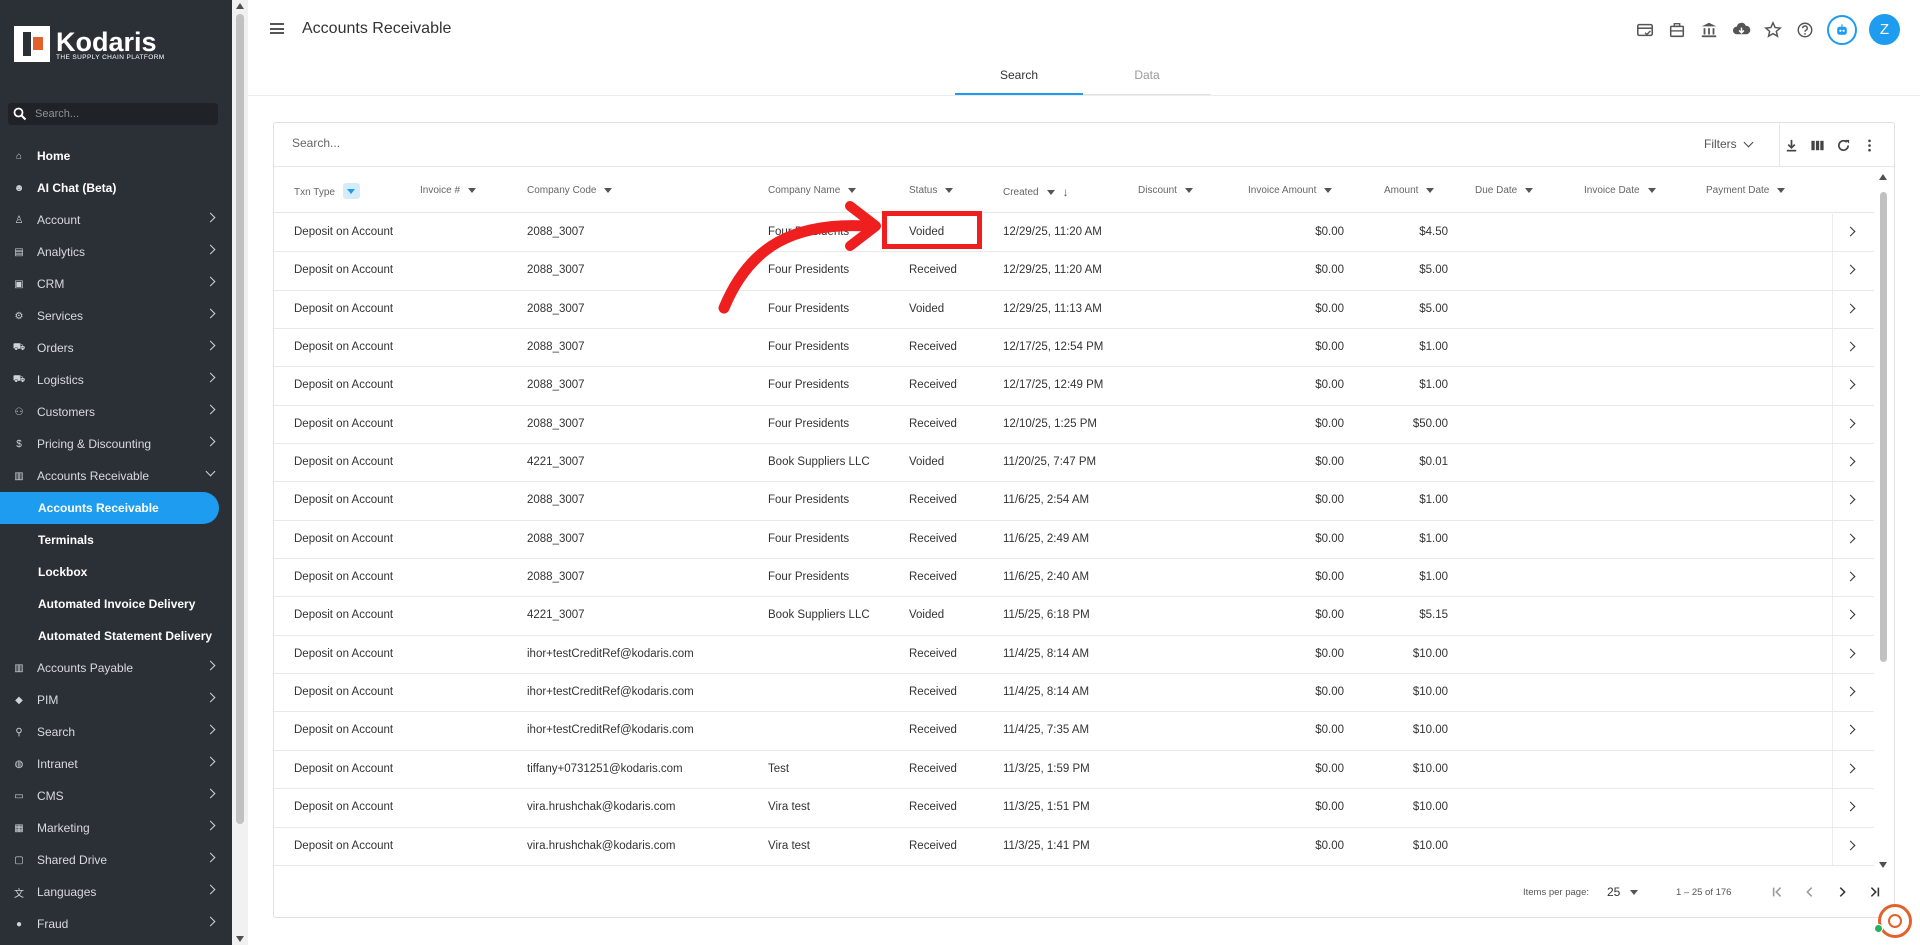 This screenshot has height=945, width=1920. Describe the element at coordinates (1409, 190) in the screenshot. I see `column-header-amount: Amount` at that location.